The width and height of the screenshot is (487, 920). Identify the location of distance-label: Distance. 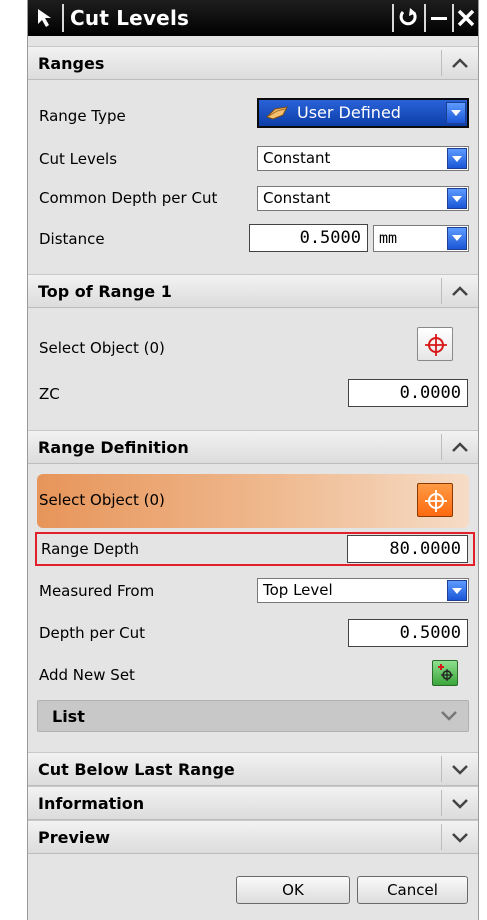
(72, 239).